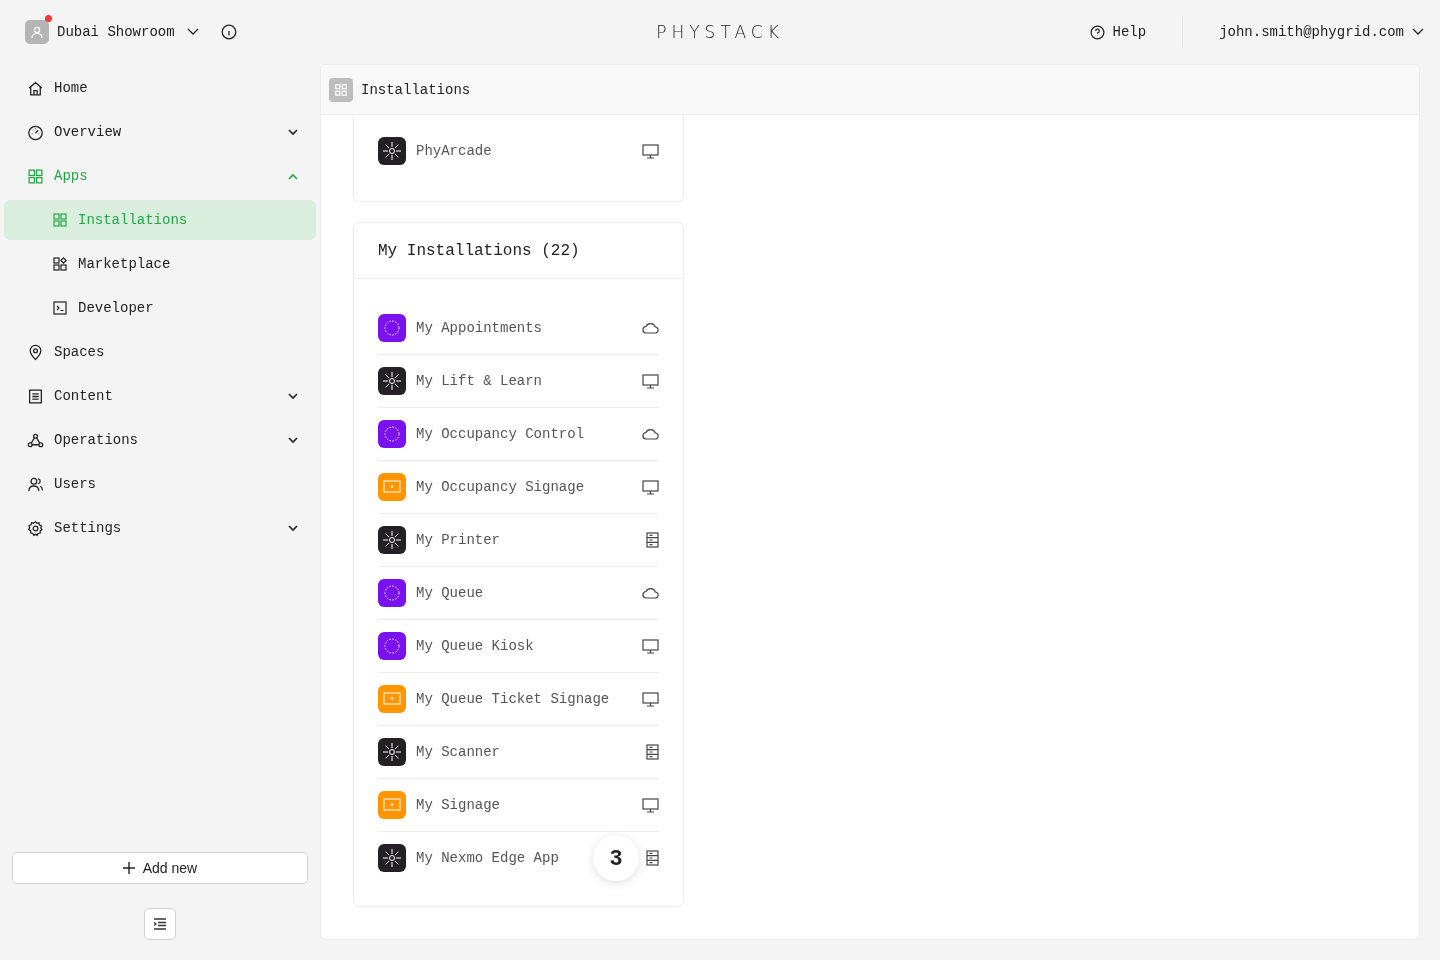 This screenshot has height=960, width=1440. Describe the element at coordinates (160, 484) in the screenshot. I see `nav-item: Users` at that location.